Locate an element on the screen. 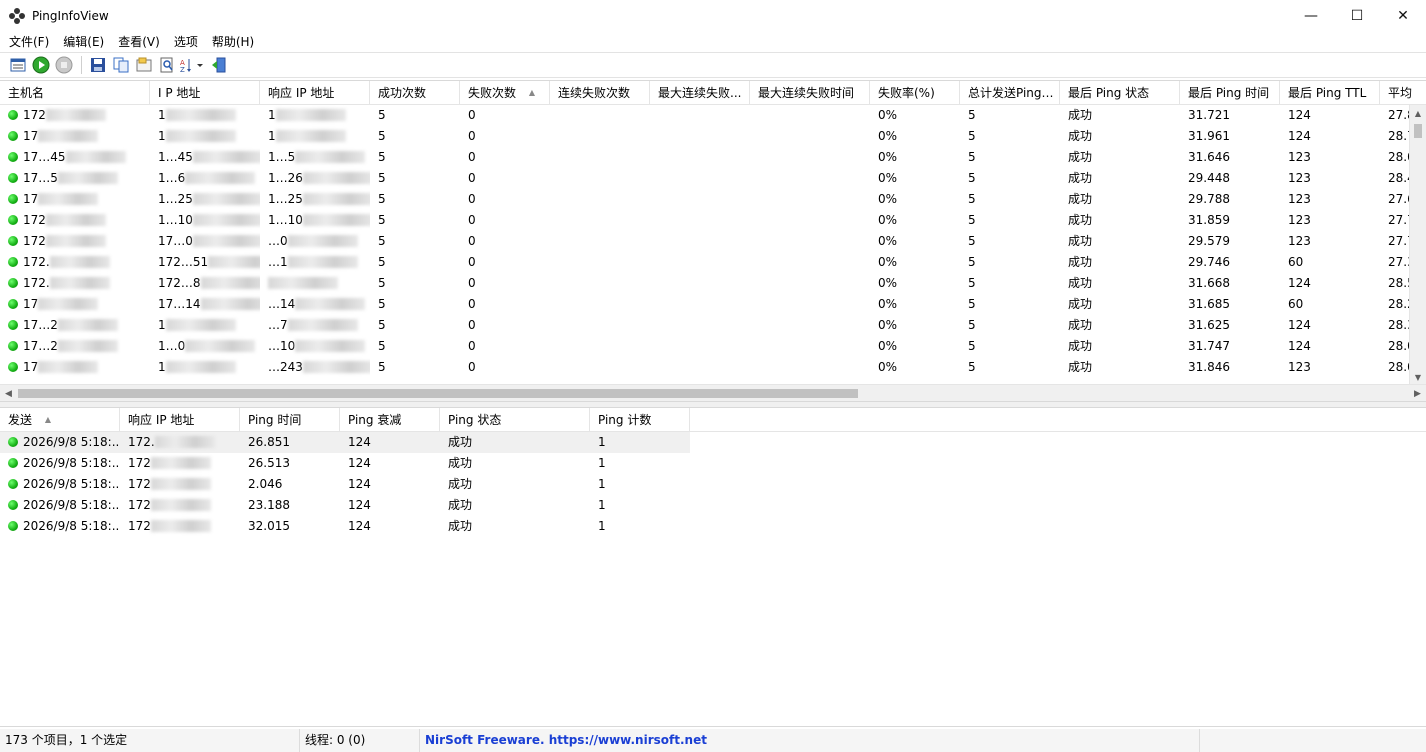 The height and width of the screenshot is (752, 1426). upper-horizontal-scrollbar: ◀ ▶ is located at coordinates (713, 392).